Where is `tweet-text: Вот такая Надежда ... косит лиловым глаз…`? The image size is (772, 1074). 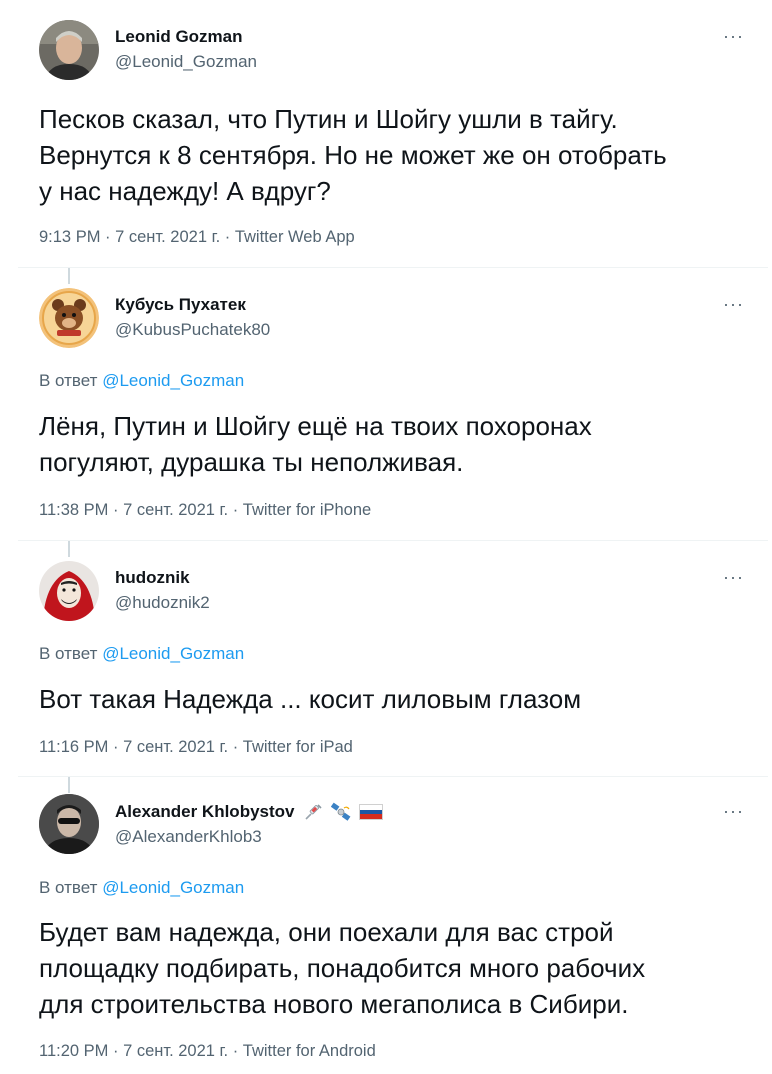 tweet-text: Вот такая Надежда ... косит лиловым глаз… is located at coordinates (310, 699).